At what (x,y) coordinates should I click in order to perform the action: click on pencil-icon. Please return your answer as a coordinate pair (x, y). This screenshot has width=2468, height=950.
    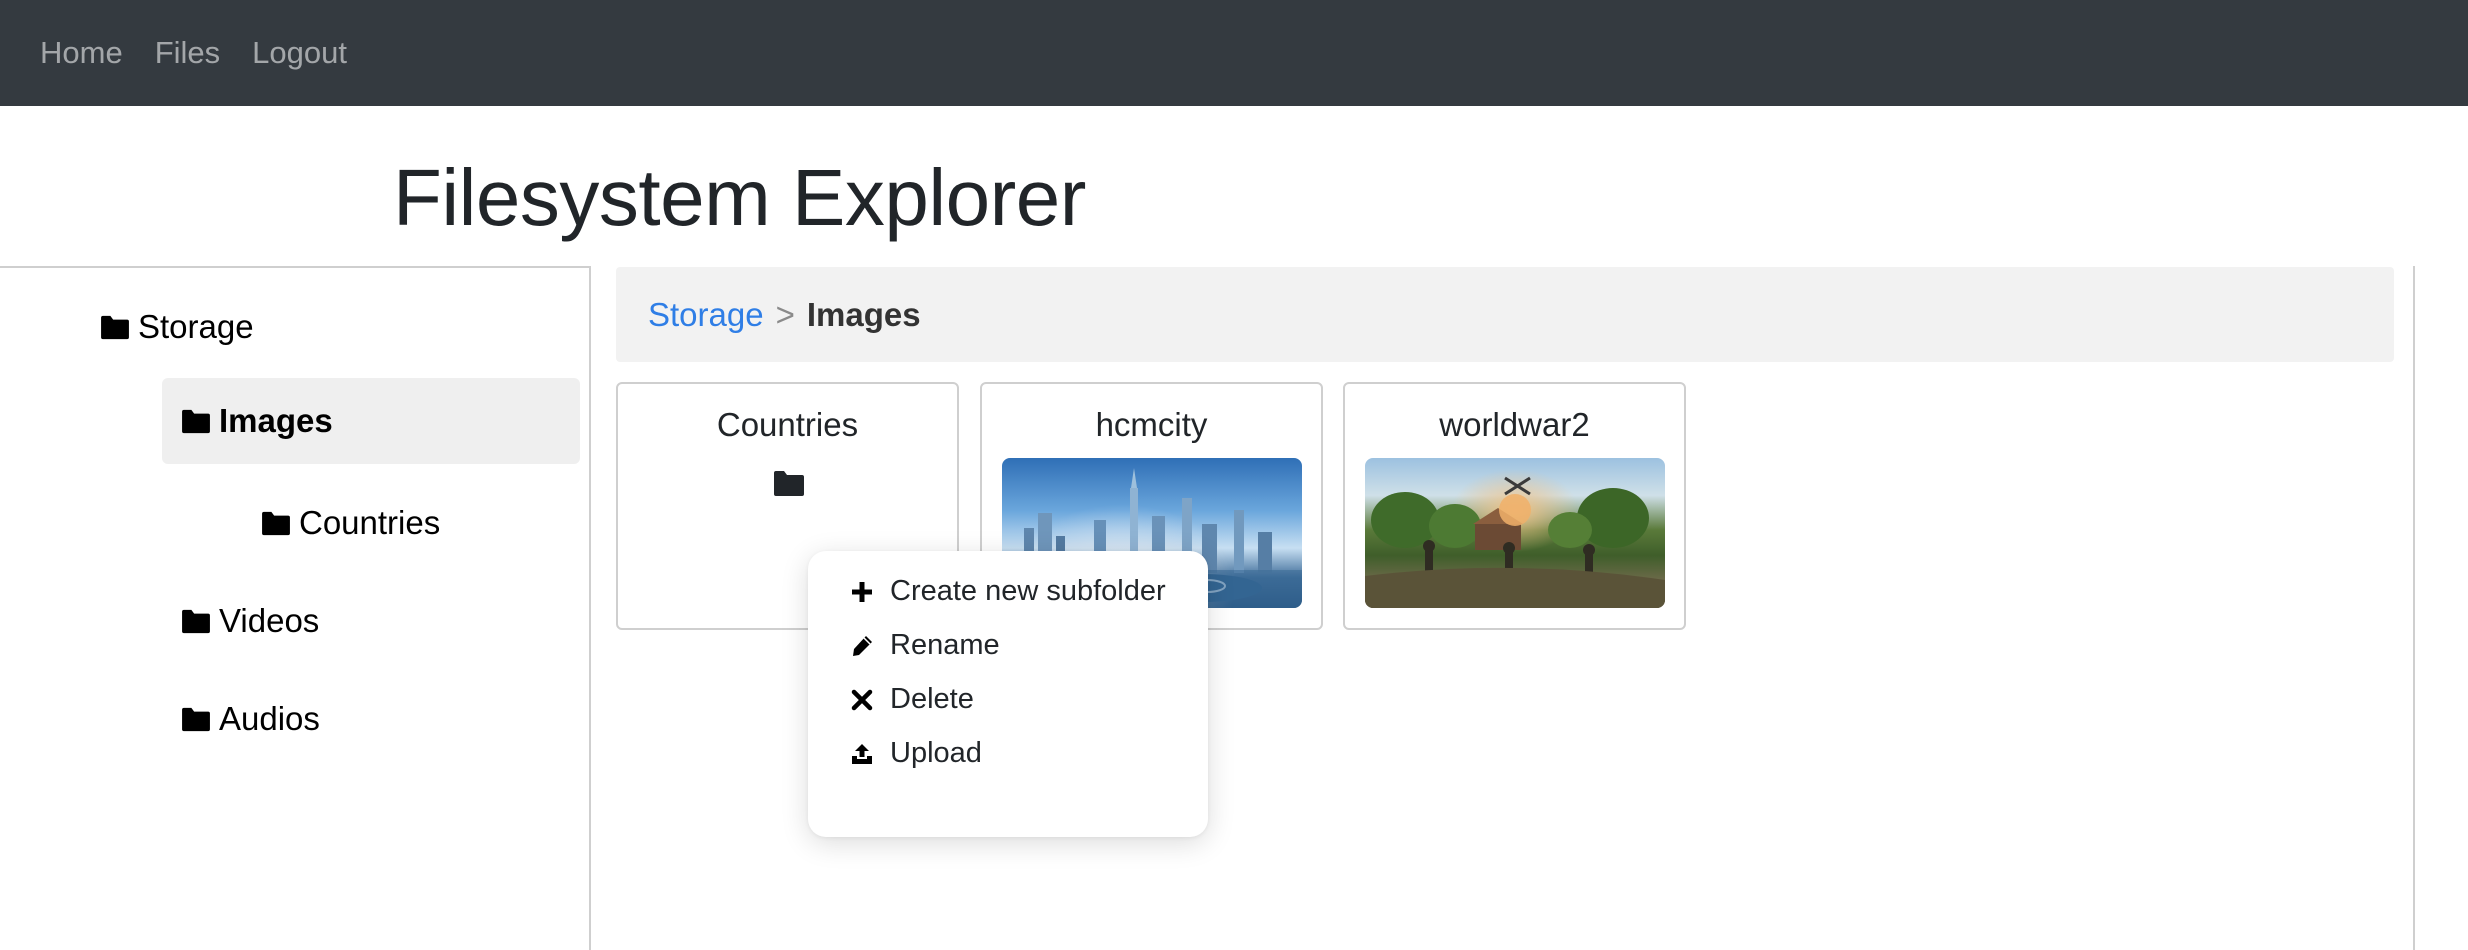
    Looking at the image, I should click on (862, 645).